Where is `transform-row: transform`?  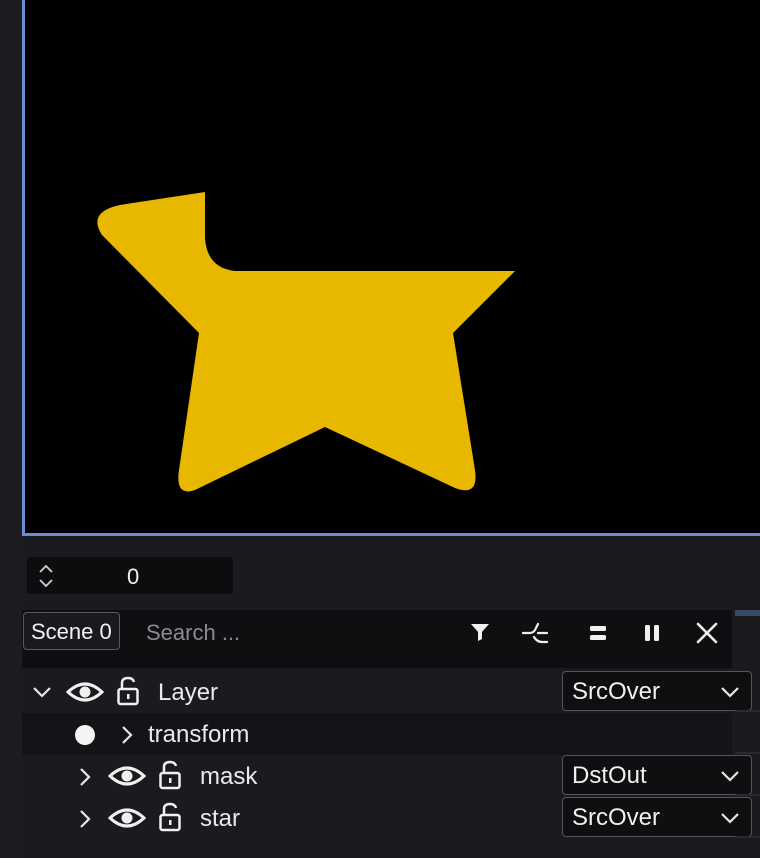
transform-row: transform is located at coordinates (377, 734).